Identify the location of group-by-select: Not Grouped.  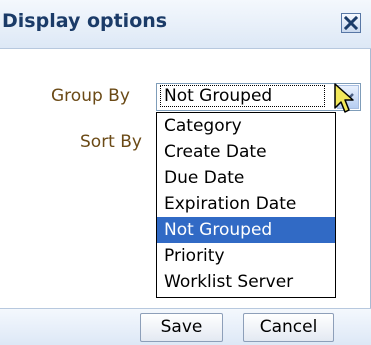
(258, 97).